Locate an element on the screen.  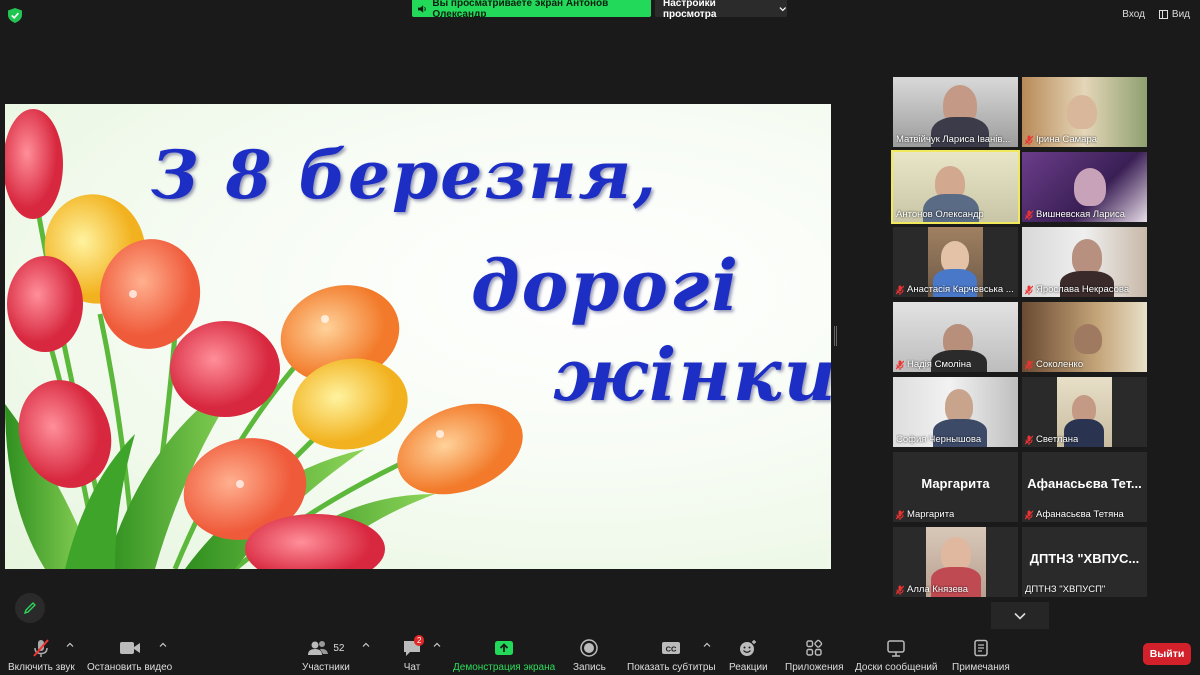
top-right-controls: Вход Вид is located at coordinates (1156, 14).